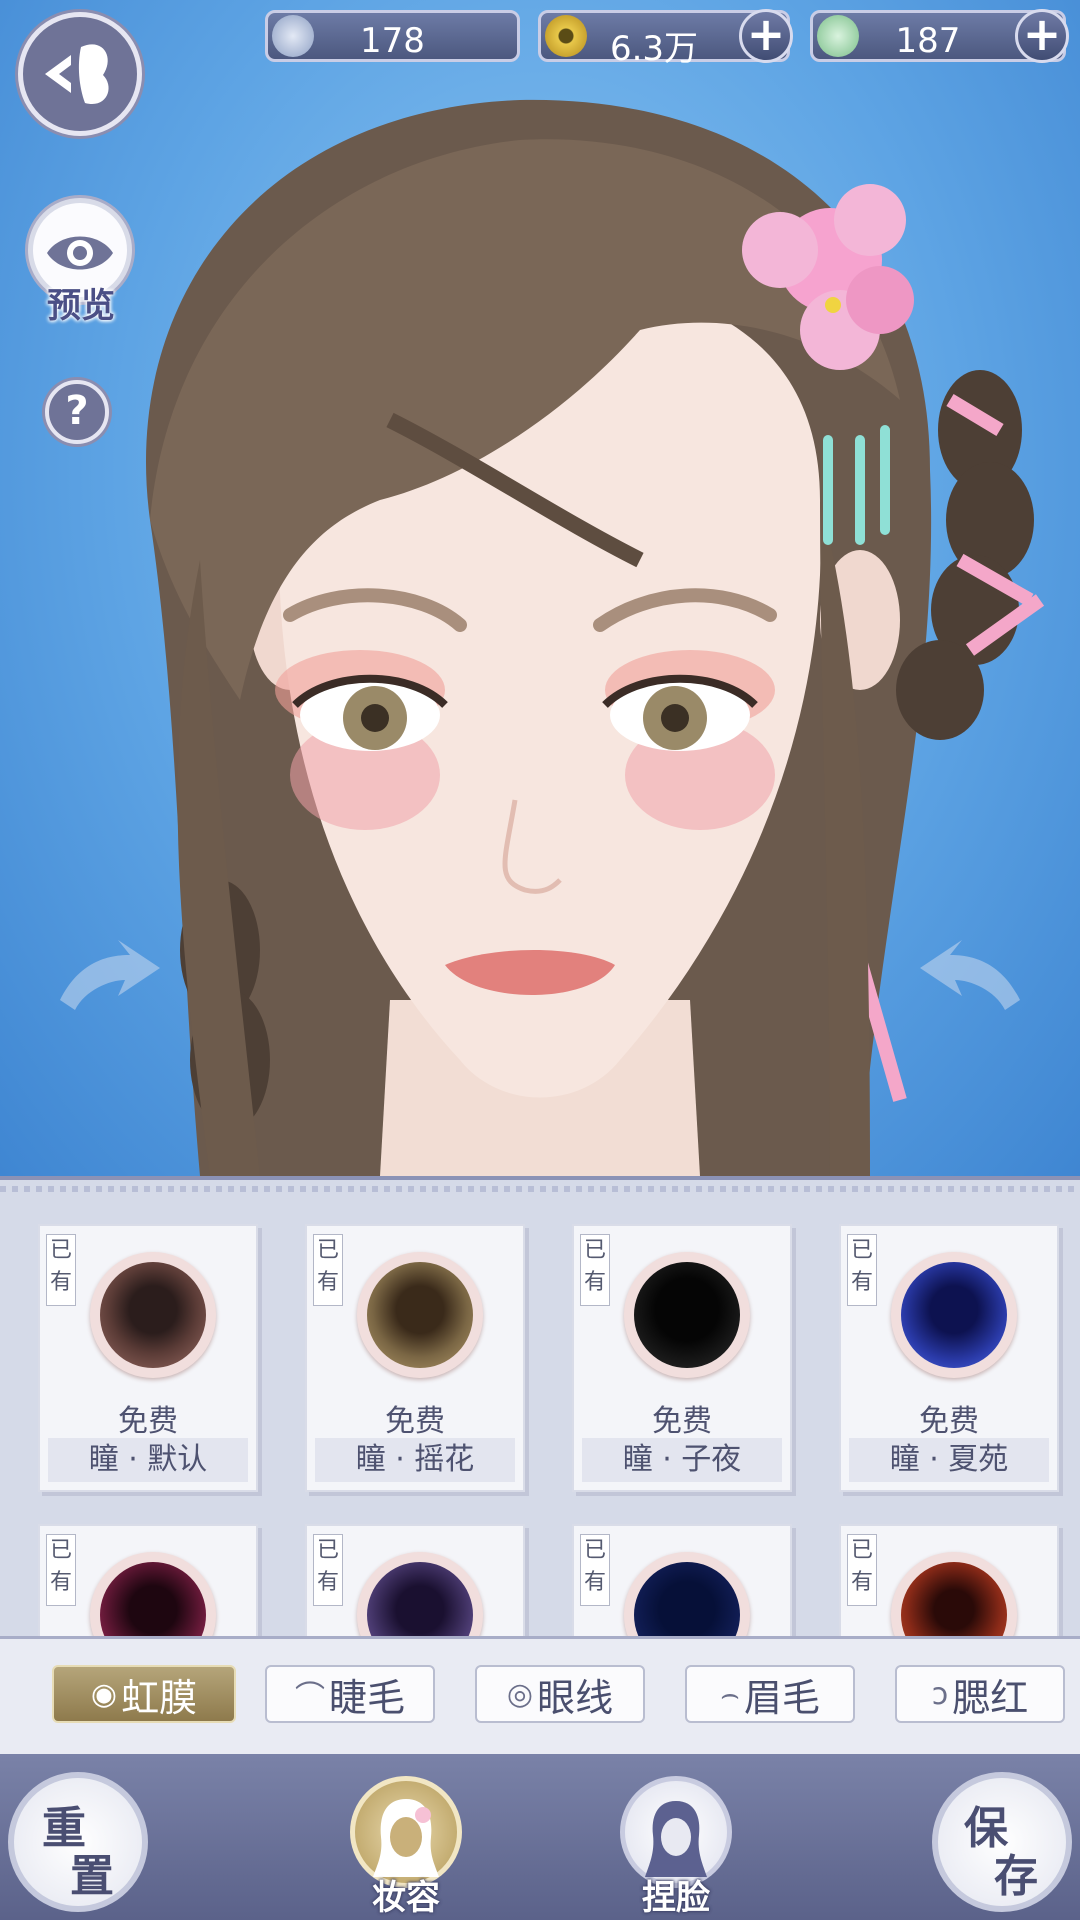 The height and width of the screenshot is (1920, 1080). What do you see at coordinates (575, 1697) in the screenshot?
I see `tab-eyeliner-label: 眼线` at bounding box center [575, 1697].